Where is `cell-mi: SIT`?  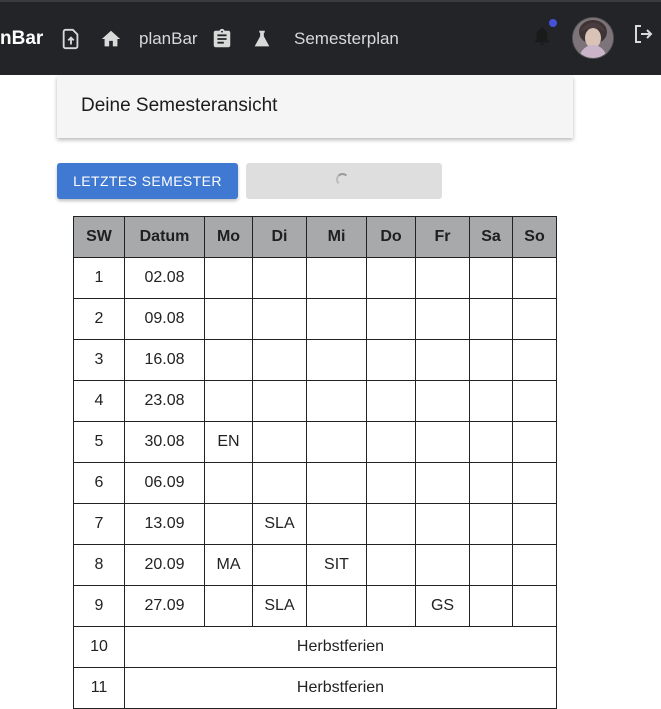
cell-mi: SIT is located at coordinates (336, 565).